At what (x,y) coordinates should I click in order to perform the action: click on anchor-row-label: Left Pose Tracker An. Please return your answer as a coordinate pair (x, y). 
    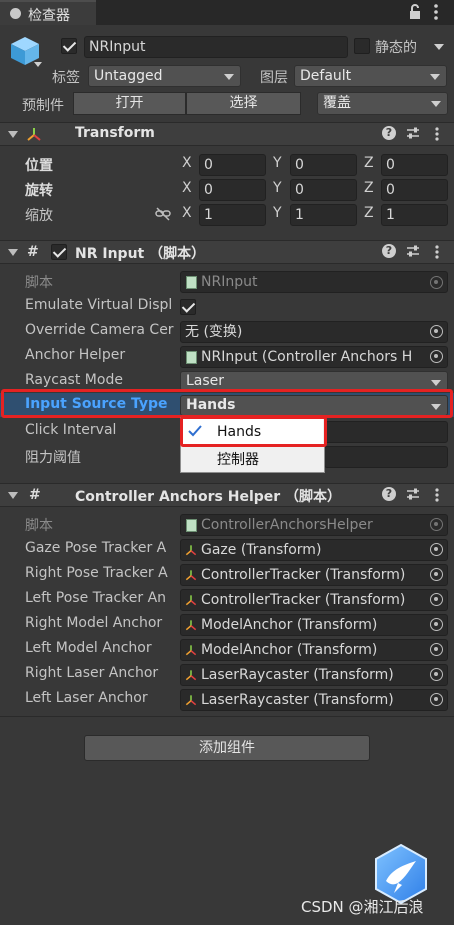
    Looking at the image, I should click on (96, 598).